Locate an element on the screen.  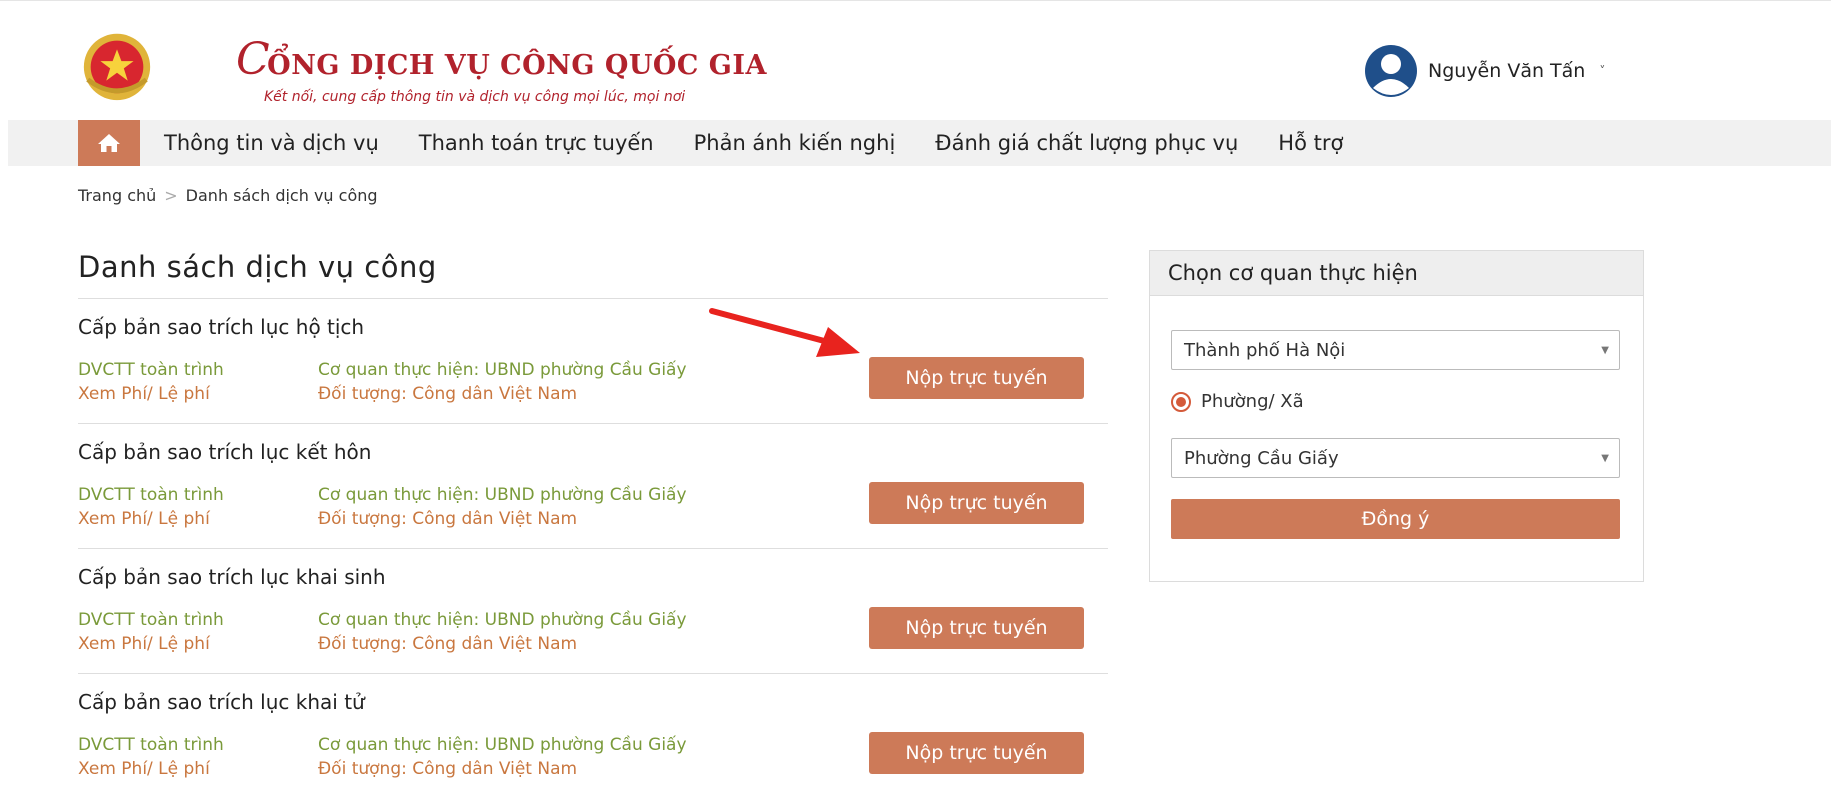
national-emblem-icon is located at coordinates (117, 65).